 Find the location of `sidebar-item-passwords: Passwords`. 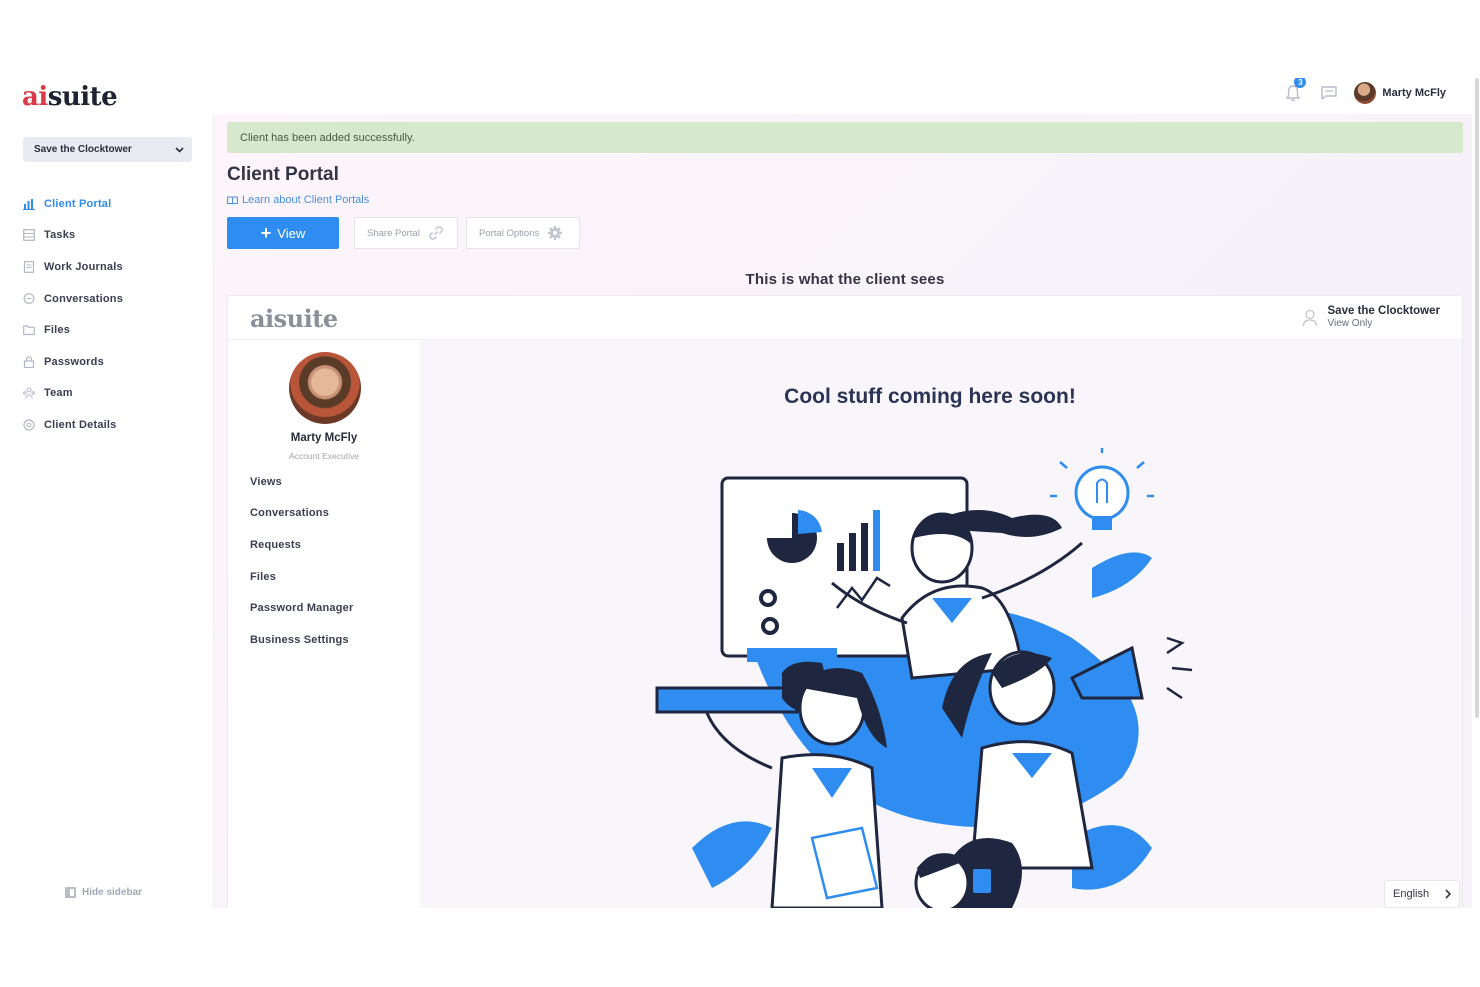

sidebar-item-passwords: Passwords is located at coordinates (72, 362).